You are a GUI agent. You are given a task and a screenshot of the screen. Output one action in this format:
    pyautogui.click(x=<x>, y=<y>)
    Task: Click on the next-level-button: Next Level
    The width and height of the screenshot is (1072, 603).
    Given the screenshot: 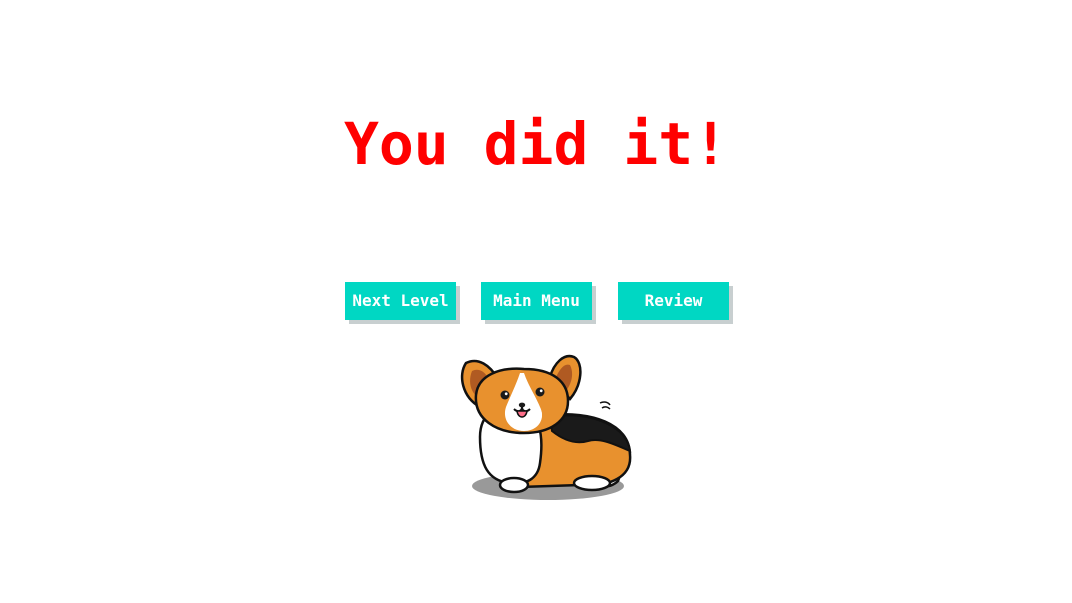 What is the action you would take?
    pyautogui.click(x=400, y=301)
    